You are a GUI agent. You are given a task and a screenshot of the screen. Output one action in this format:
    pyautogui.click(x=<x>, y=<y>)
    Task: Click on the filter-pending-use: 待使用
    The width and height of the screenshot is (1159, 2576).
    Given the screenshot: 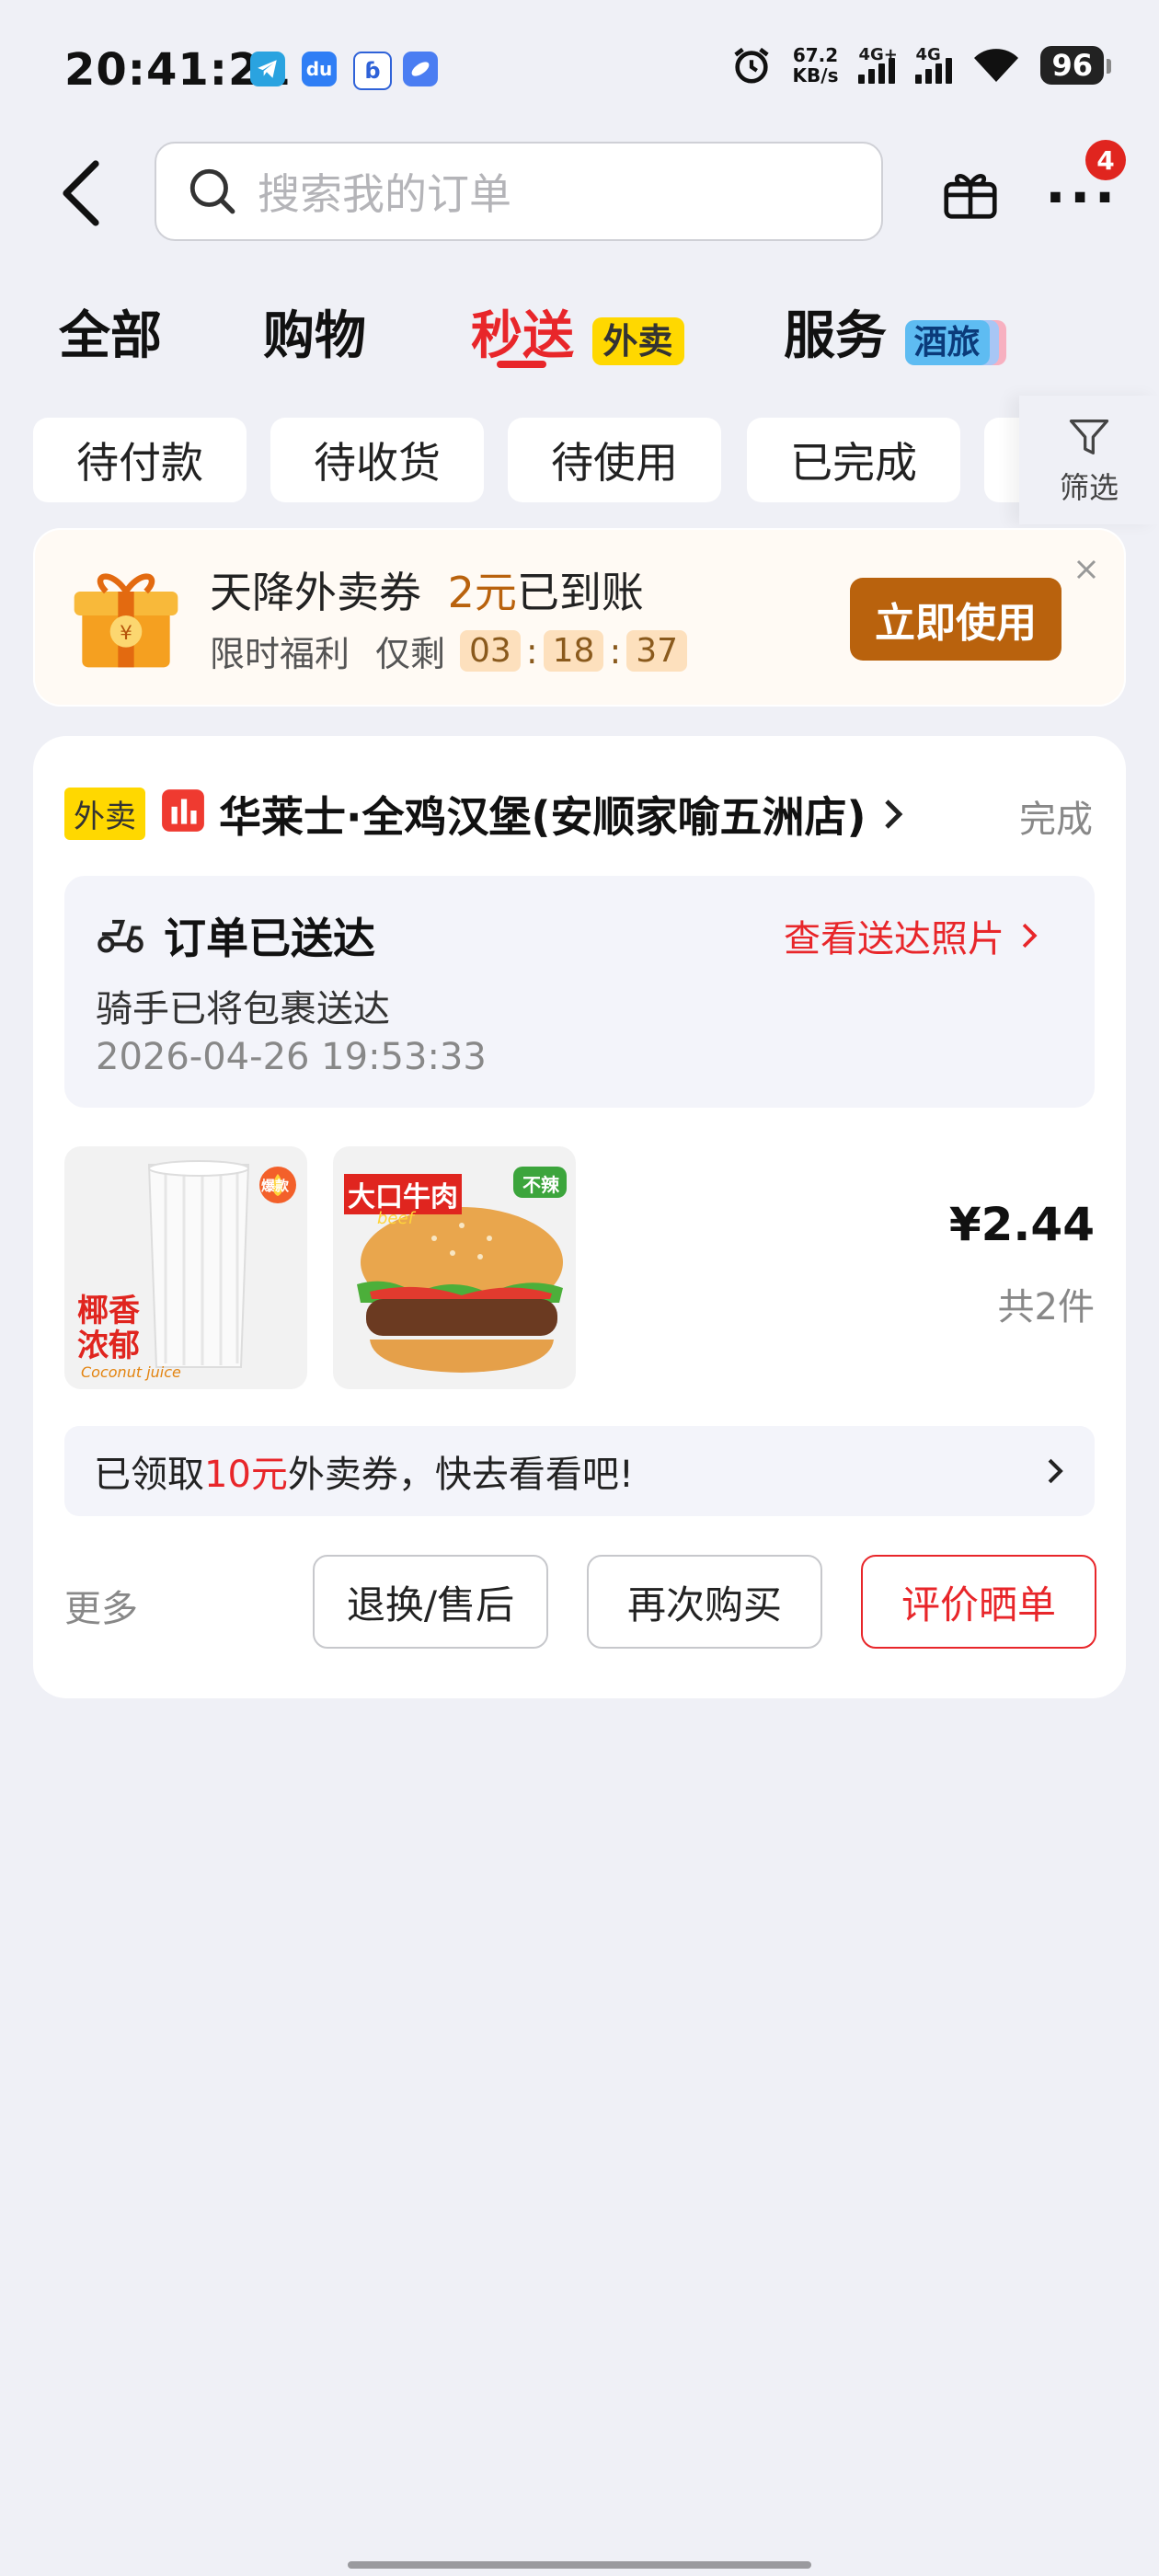 What is the action you would take?
    pyautogui.click(x=614, y=460)
    